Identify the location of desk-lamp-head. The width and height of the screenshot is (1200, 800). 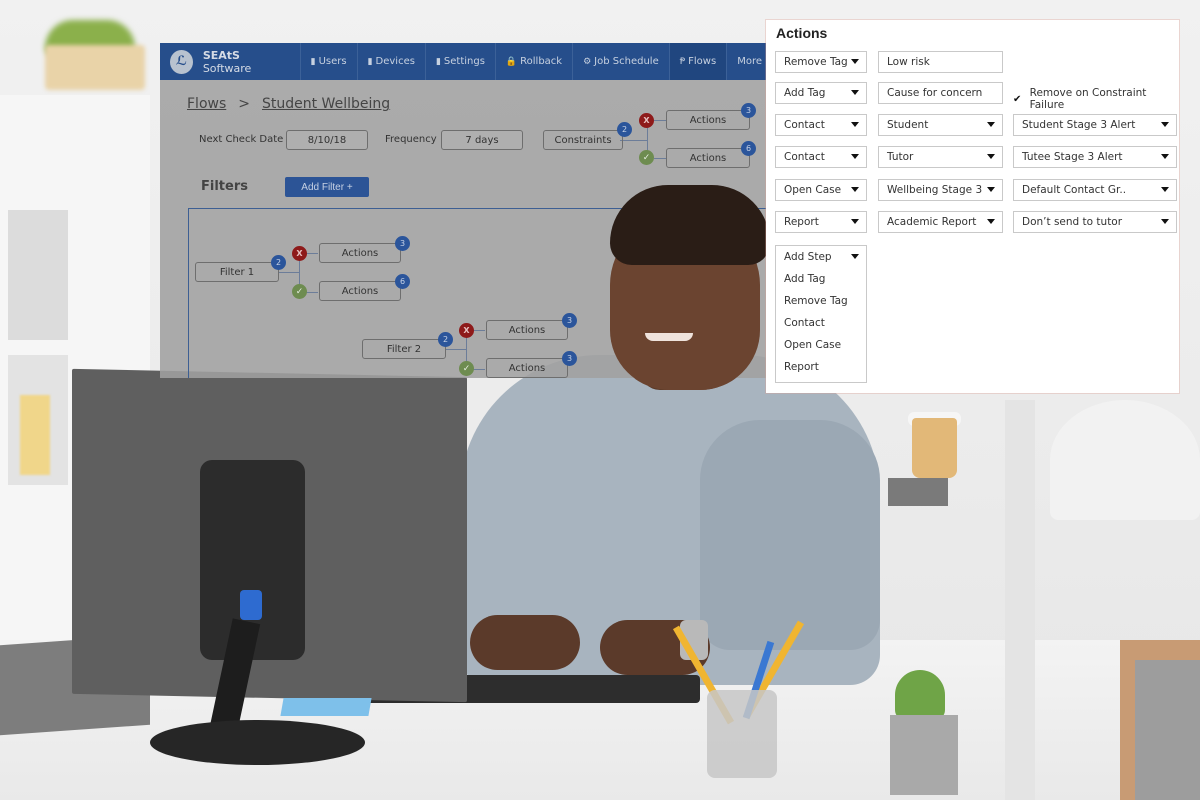
(1125, 460).